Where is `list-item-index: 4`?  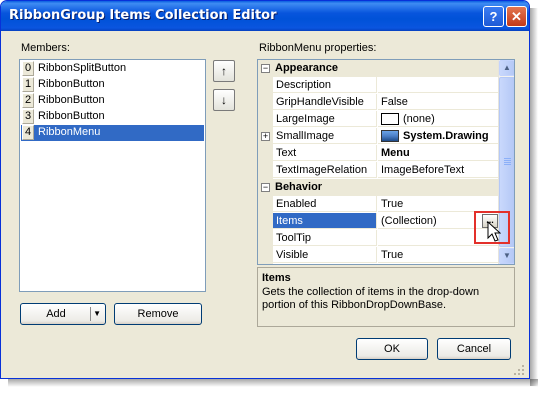
list-item-index: 4 is located at coordinates (28, 132).